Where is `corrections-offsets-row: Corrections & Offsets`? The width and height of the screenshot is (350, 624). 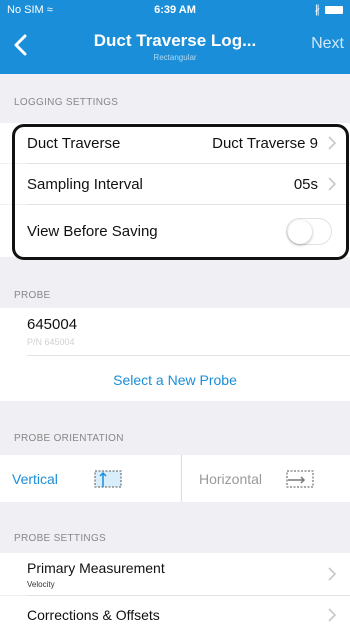
corrections-offsets-row: Corrections & Offsets is located at coordinates (175, 610).